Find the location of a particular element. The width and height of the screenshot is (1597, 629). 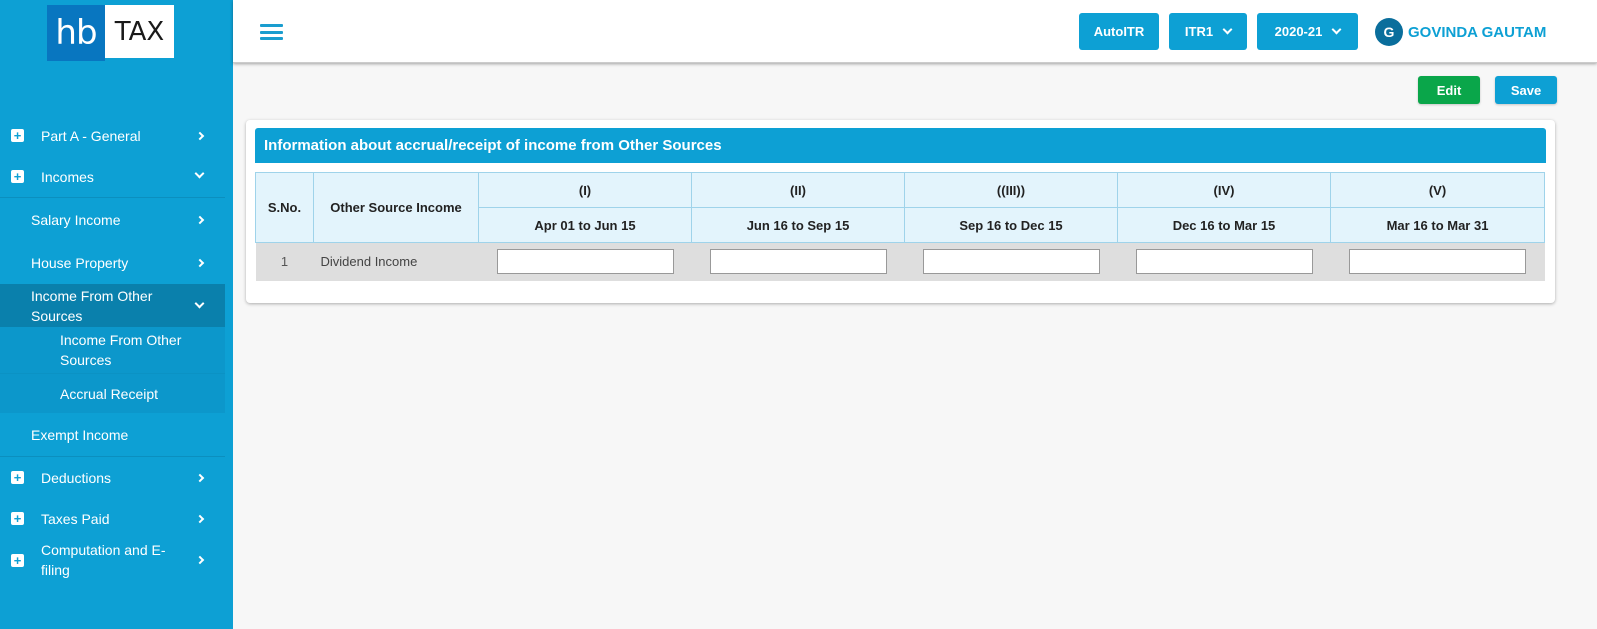

sidebar-subitem-income-from-other-sources: Income From Other Sources is located at coordinates (112, 350).